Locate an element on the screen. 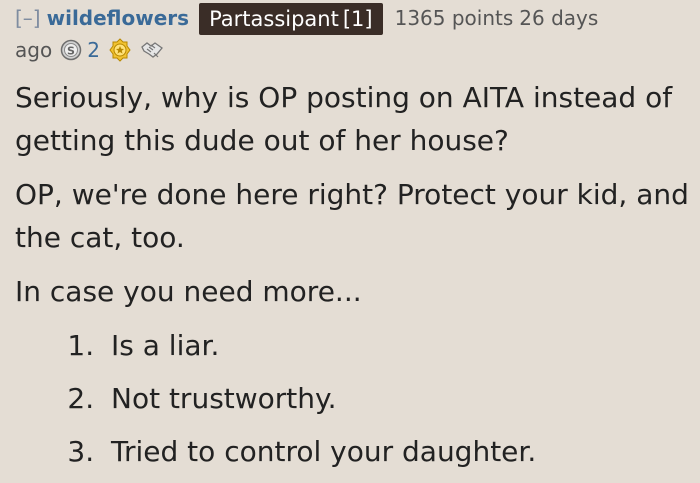 The height and width of the screenshot is (483, 700). age-part1: 26 days is located at coordinates (559, 18).